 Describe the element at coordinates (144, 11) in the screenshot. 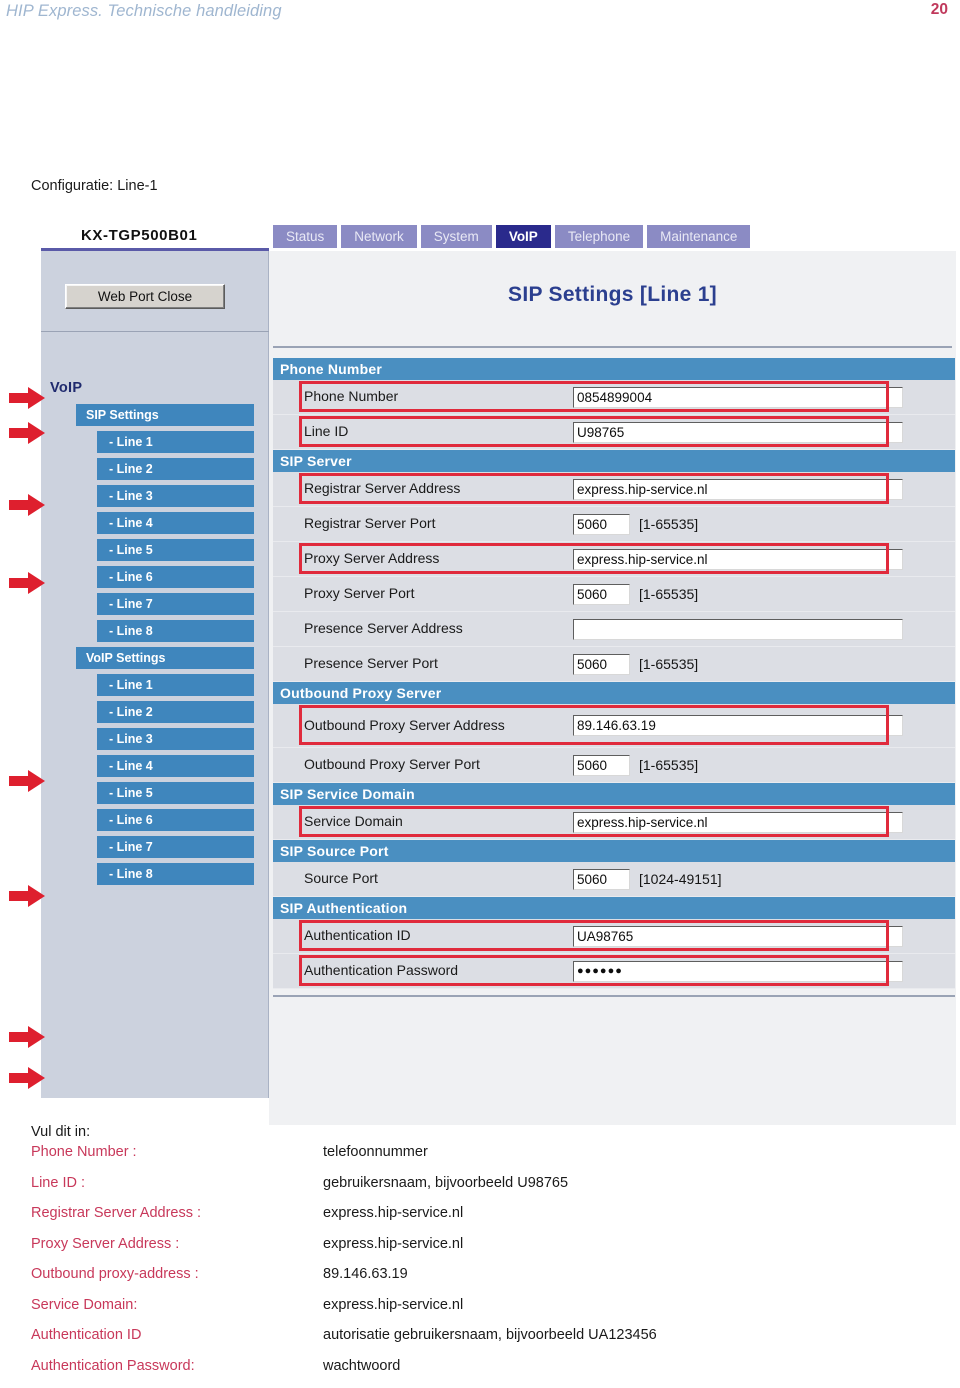

I see `document-header-title: HIP Express. Technische handleiding` at that location.